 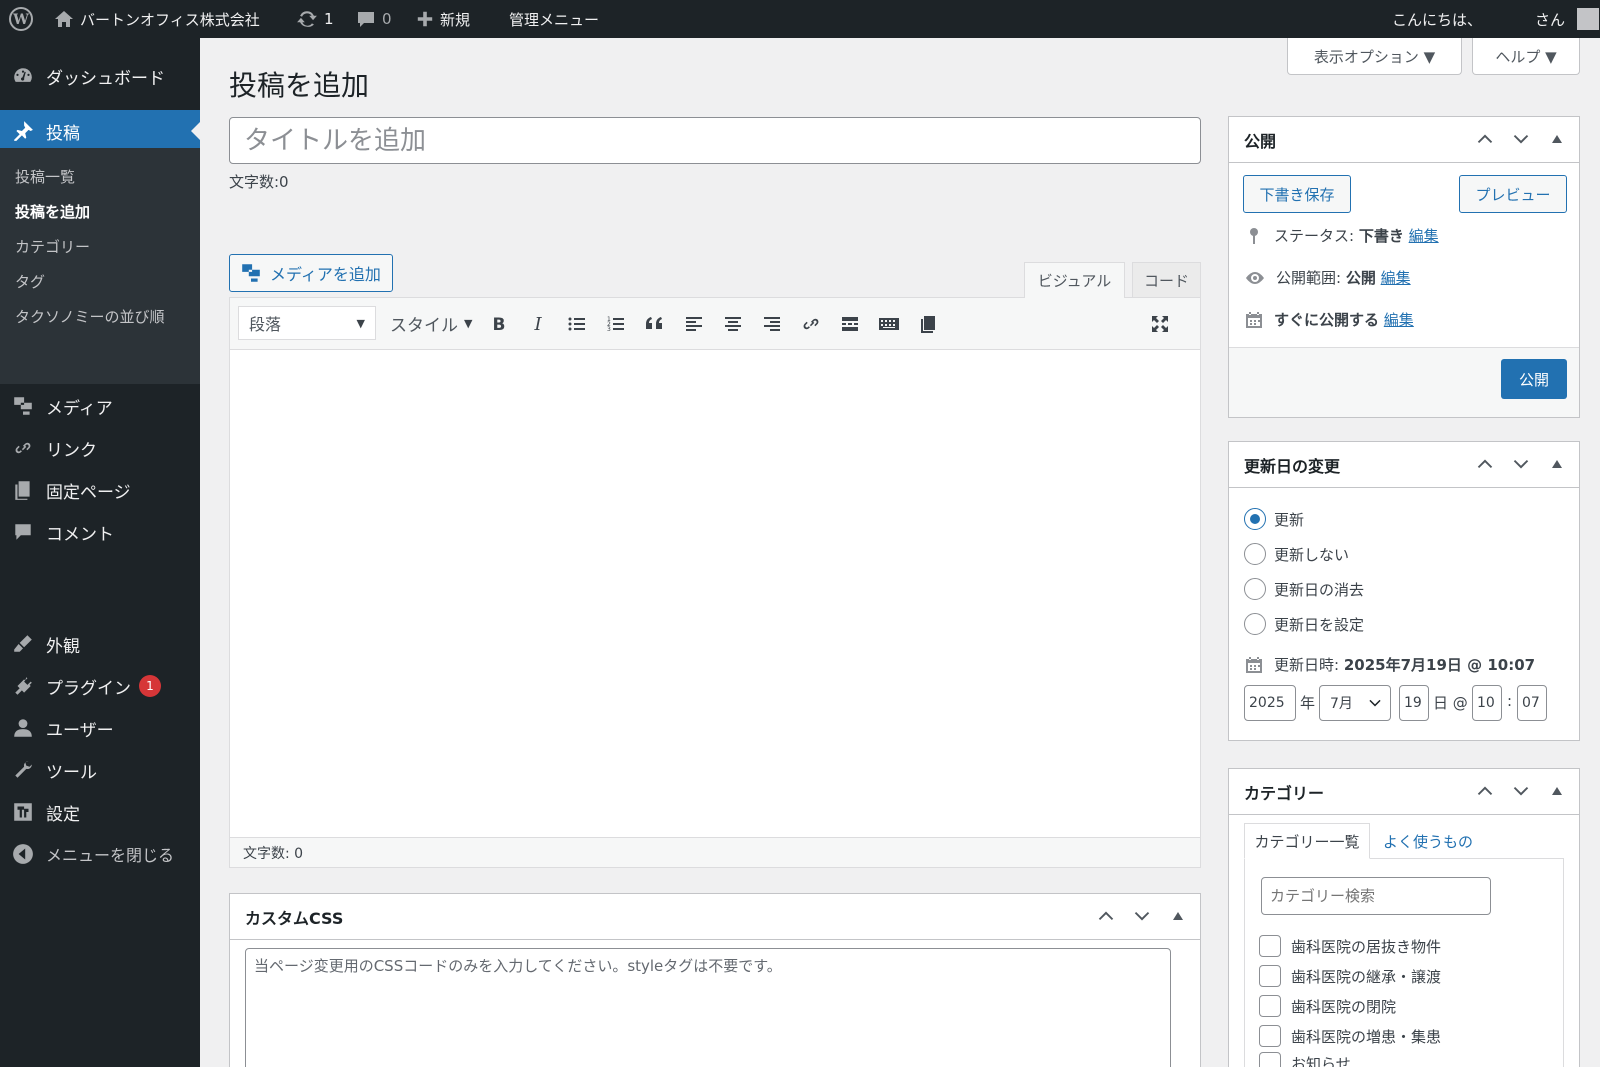 I want to click on align-right-button, so click(x=772, y=324).